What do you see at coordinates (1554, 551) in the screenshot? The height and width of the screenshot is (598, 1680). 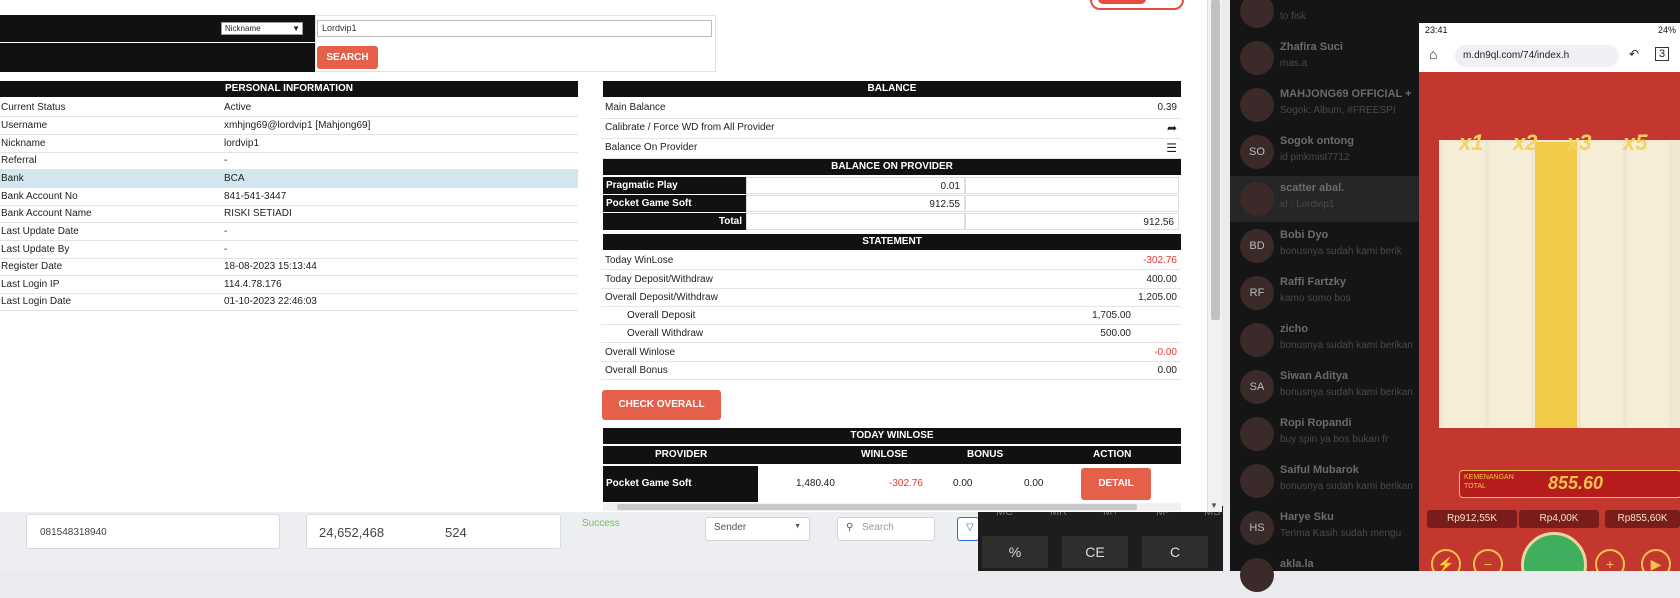 I see `spin-button` at bounding box center [1554, 551].